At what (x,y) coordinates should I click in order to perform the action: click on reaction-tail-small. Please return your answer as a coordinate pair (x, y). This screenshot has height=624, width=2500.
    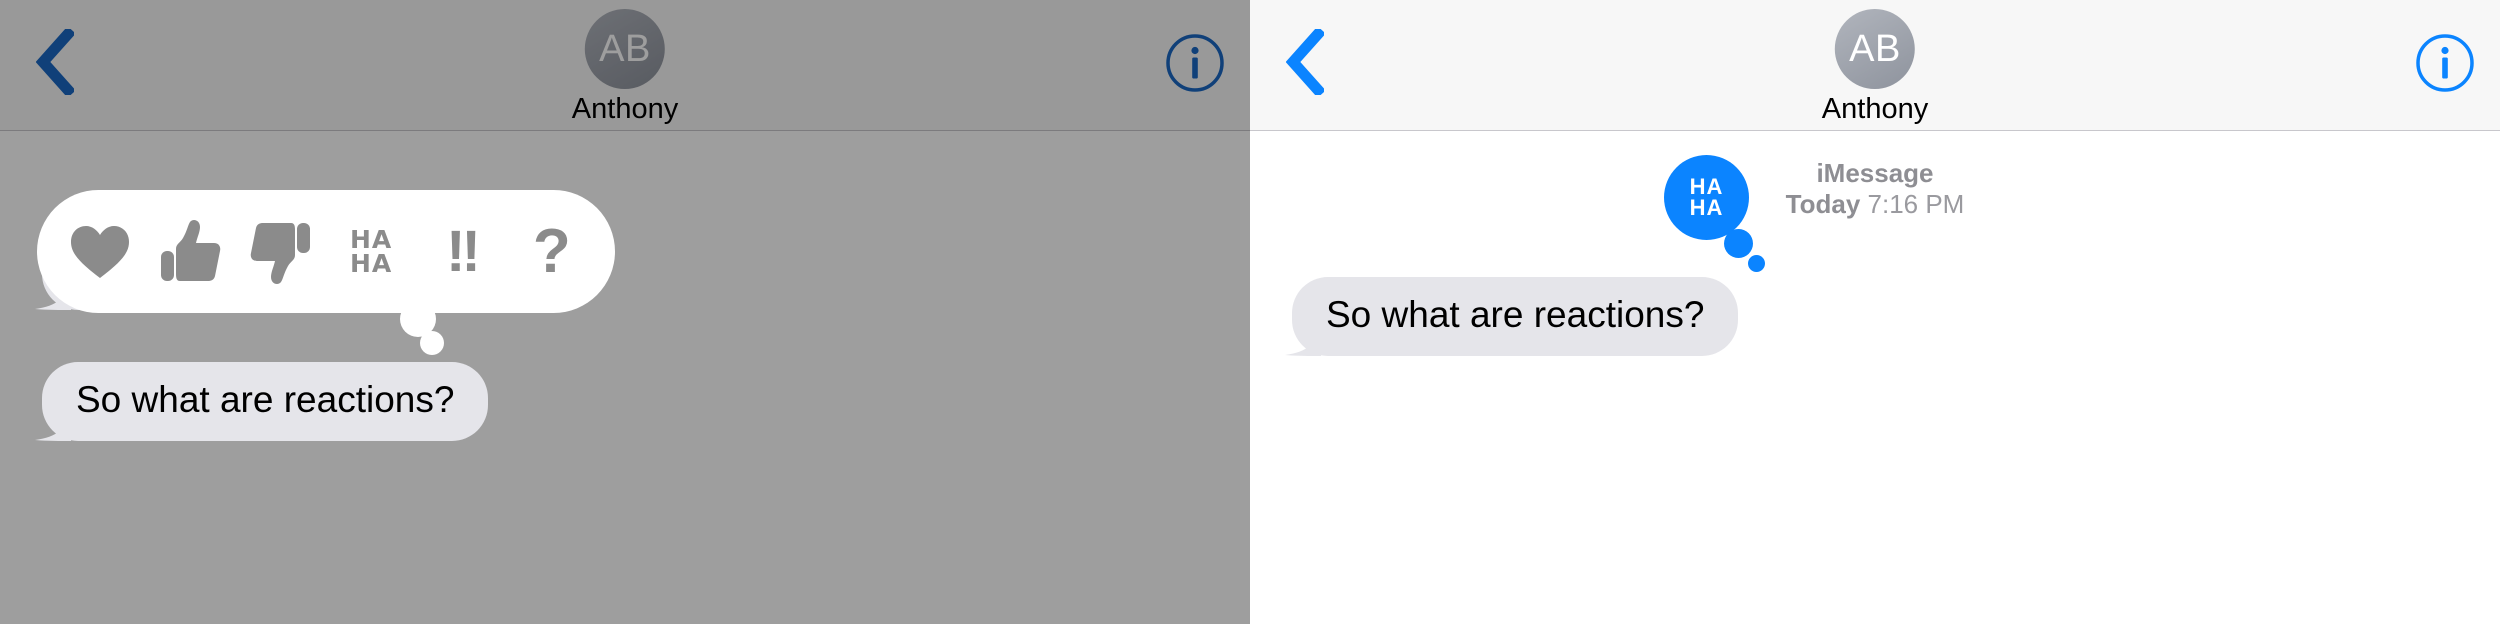
    Looking at the image, I should click on (1756, 263).